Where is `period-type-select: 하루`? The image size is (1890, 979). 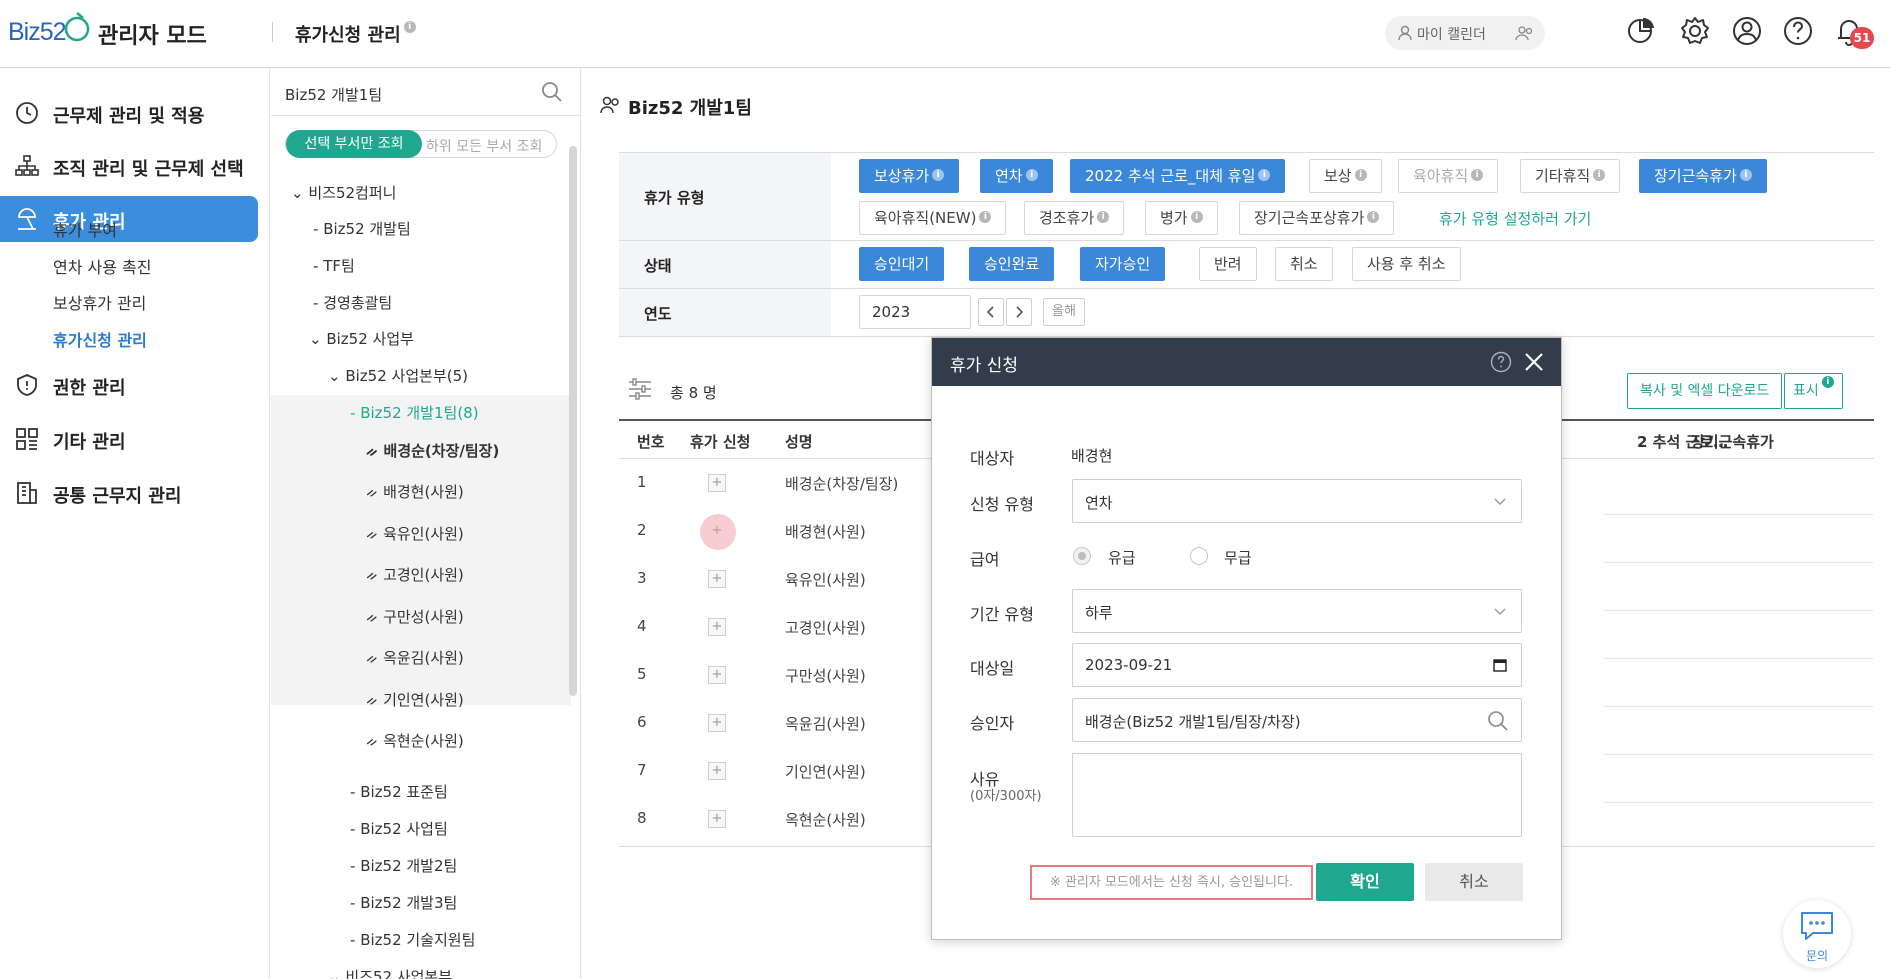 period-type-select: 하루 is located at coordinates (1297, 611).